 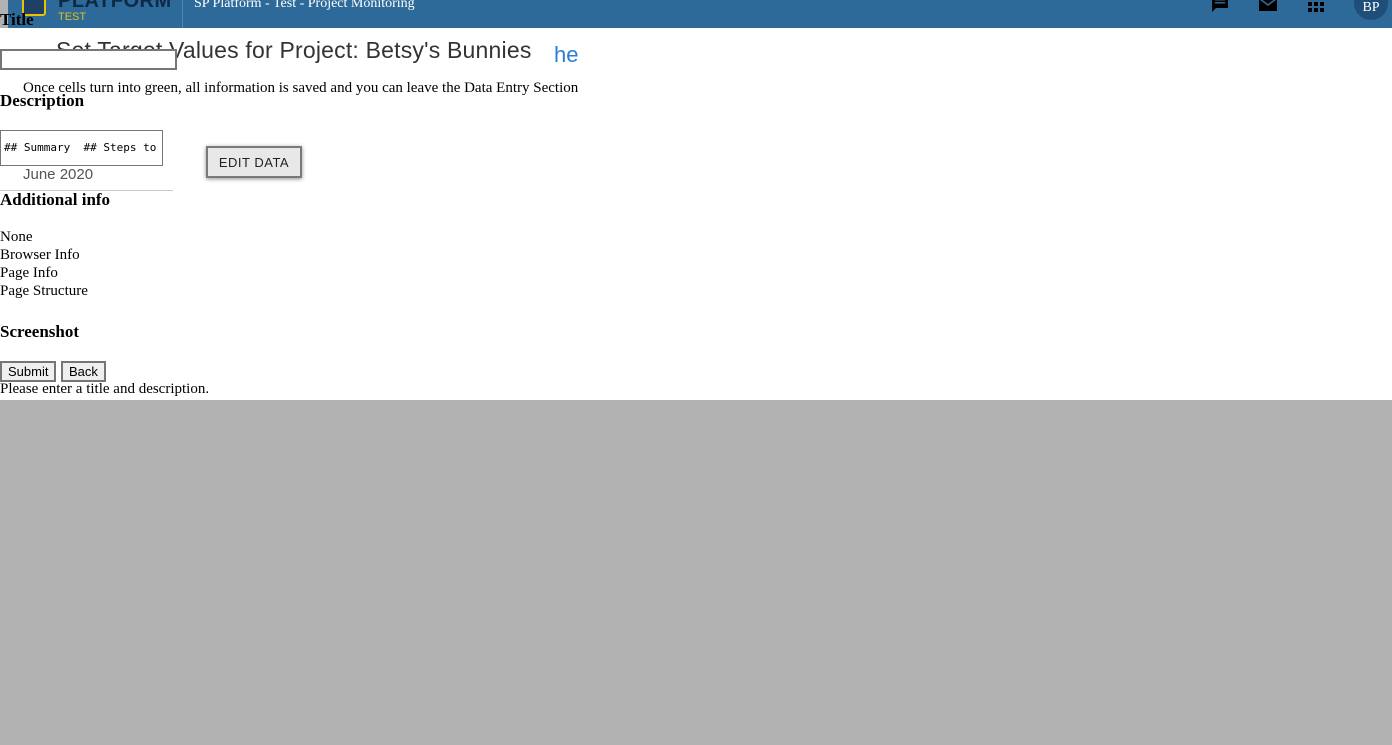 I want to click on description-label: Description, so click(x=42, y=100).